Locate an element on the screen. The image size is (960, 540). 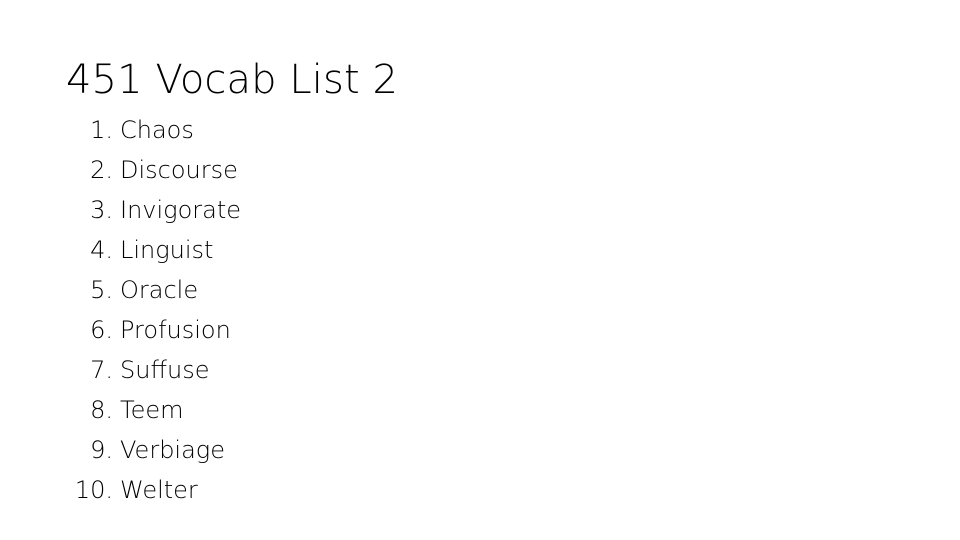
list-item-number: 7. is located at coordinates (101, 370).